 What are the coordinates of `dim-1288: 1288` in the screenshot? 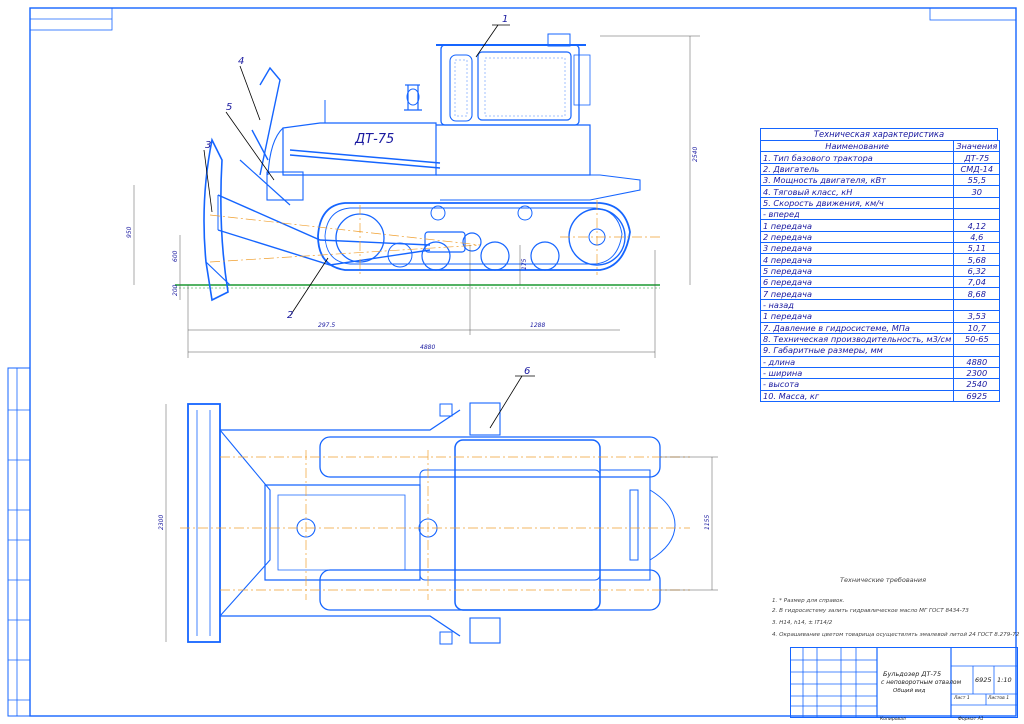 It's located at (537, 325).